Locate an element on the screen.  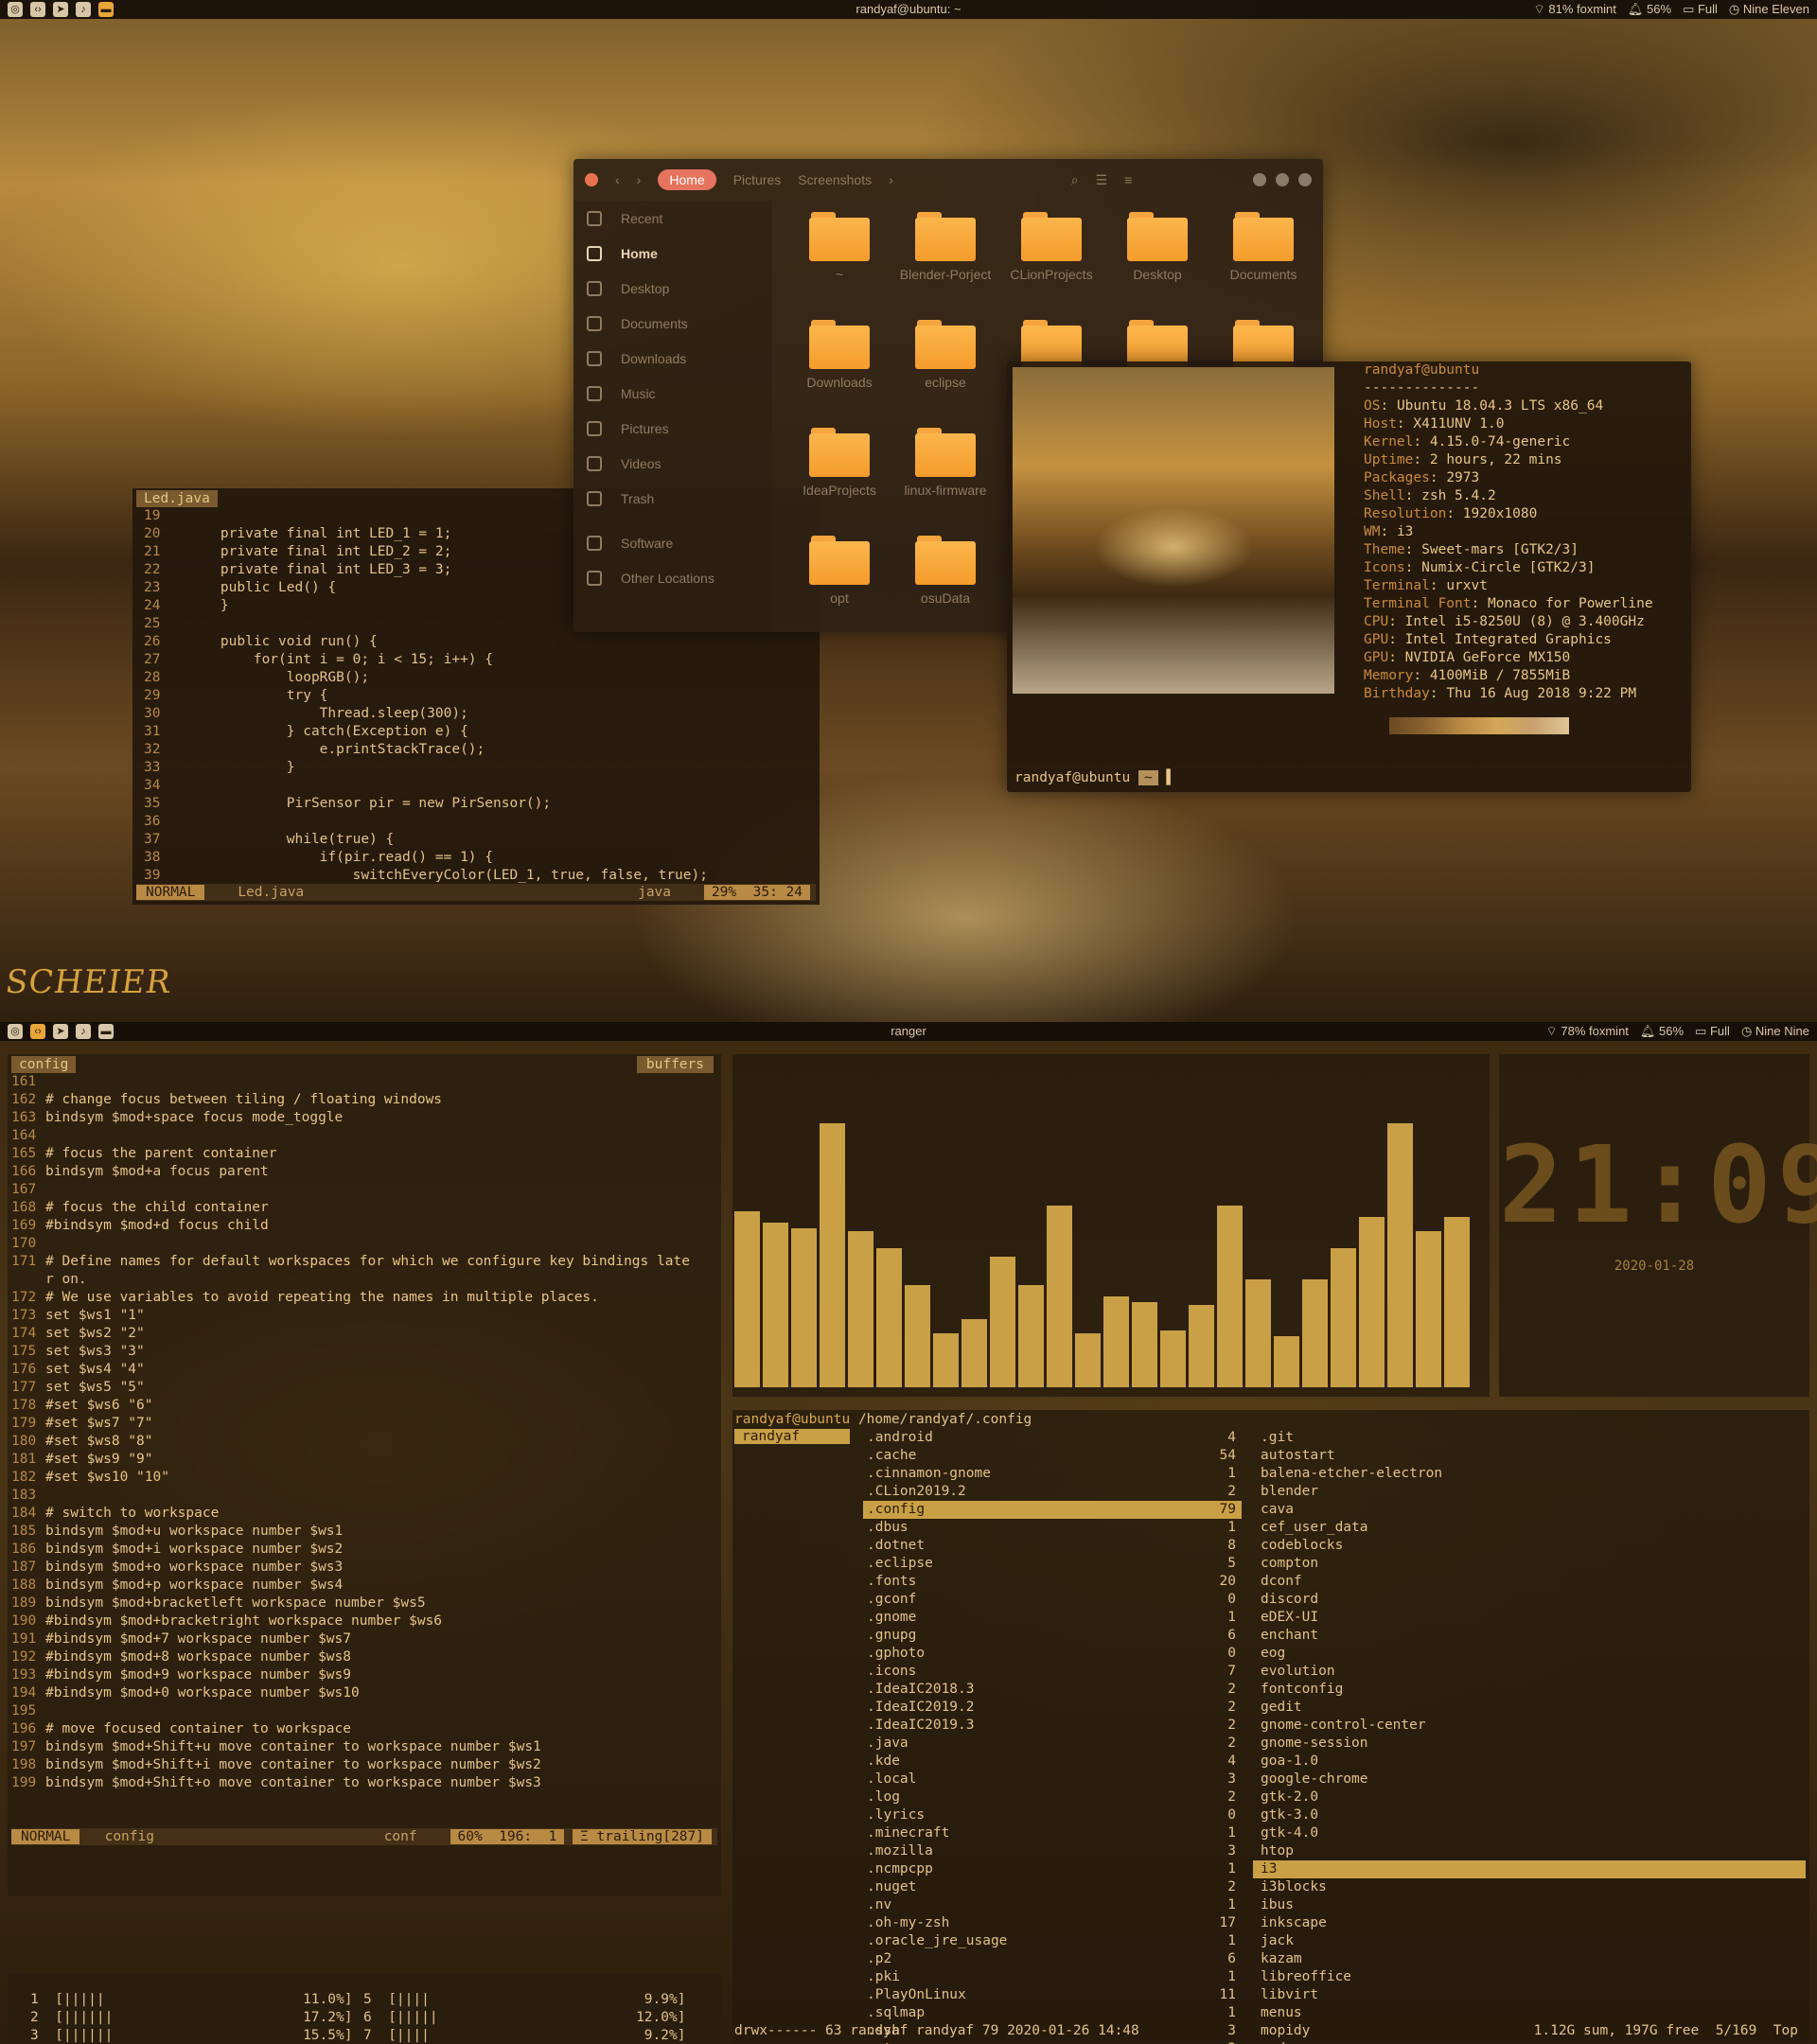
ranger-dir-item: .fonts 20 is located at coordinates (1052, 1582).